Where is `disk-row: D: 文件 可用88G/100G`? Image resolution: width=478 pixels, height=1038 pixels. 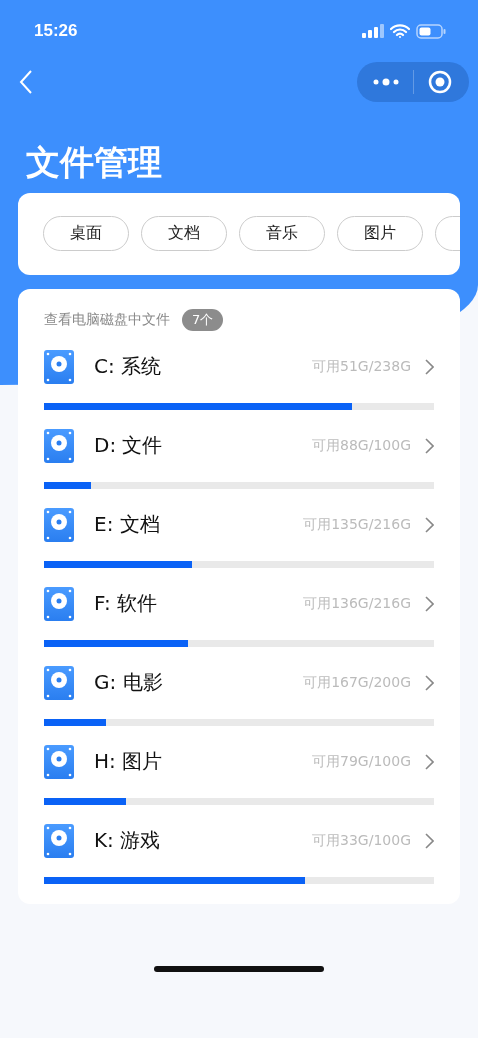
disk-row: D: 文件 可用88G/100G is located at coordinates (239, 445).